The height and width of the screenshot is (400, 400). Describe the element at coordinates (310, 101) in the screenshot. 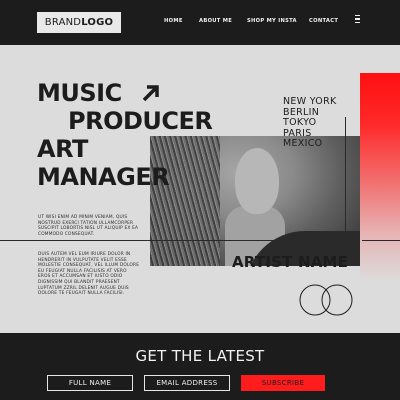

I see `city-item: NEW YORK` at that location.